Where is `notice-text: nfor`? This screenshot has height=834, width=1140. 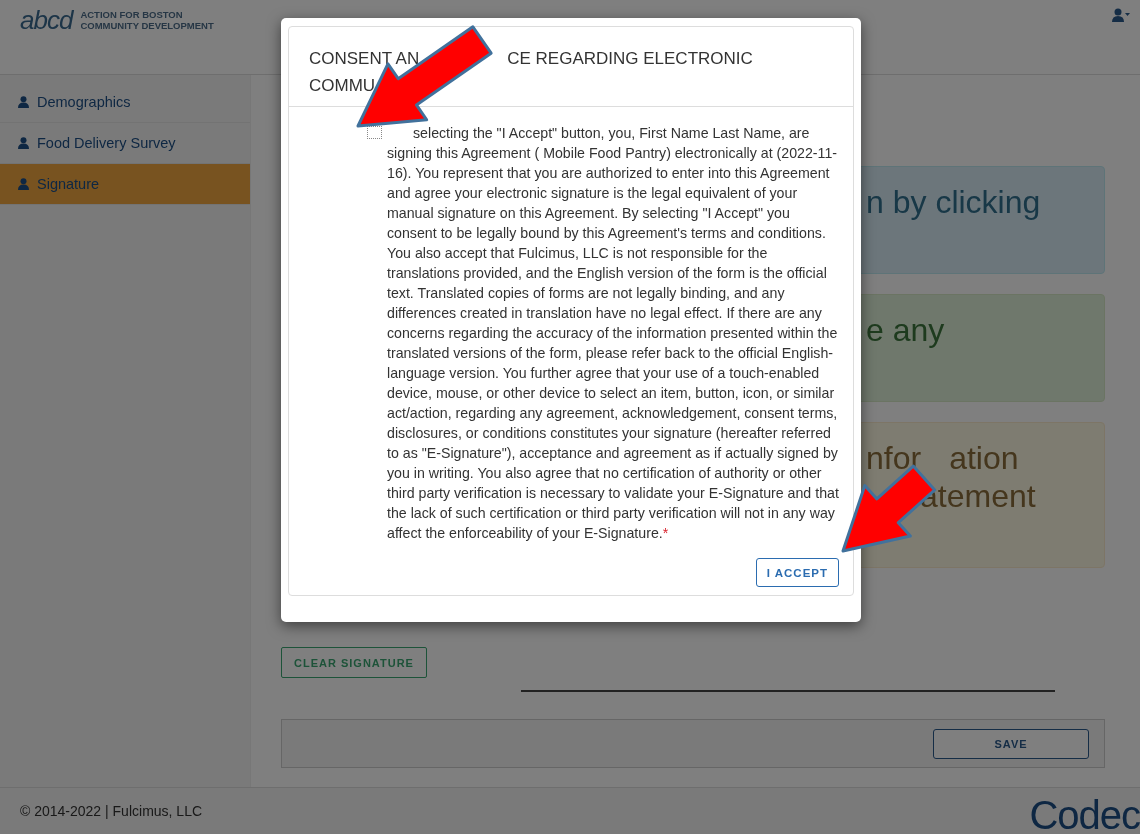 notice-text: nfor is located at coordinates (894, 458).